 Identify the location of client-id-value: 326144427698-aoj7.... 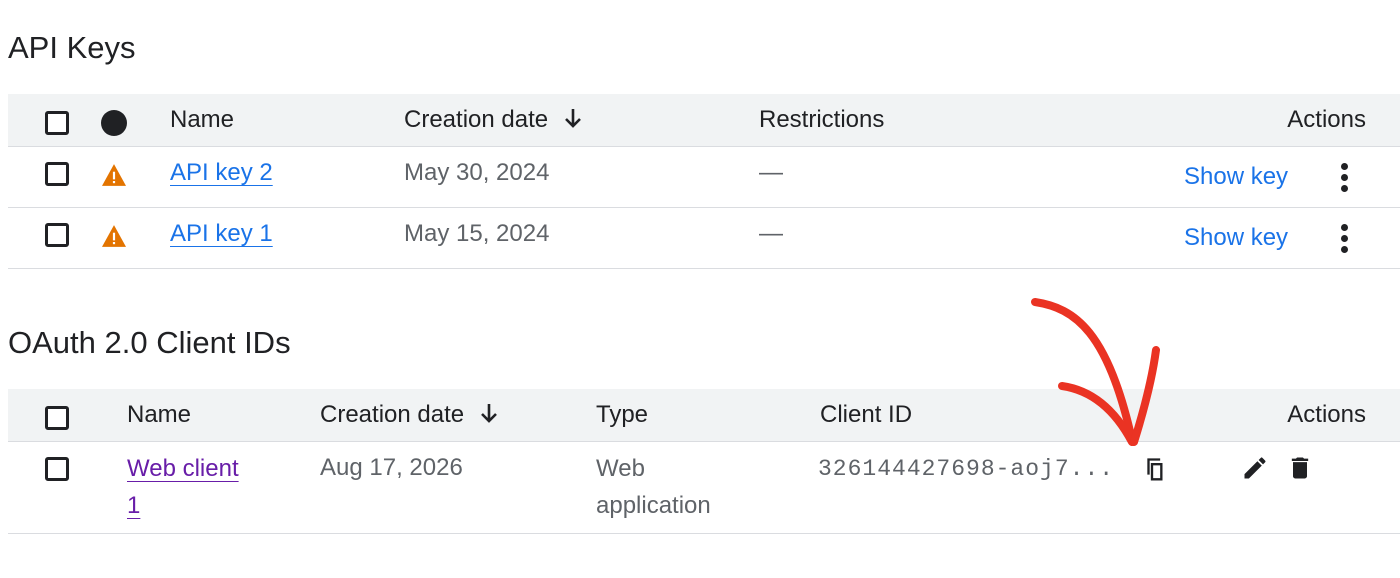
(966, 469).